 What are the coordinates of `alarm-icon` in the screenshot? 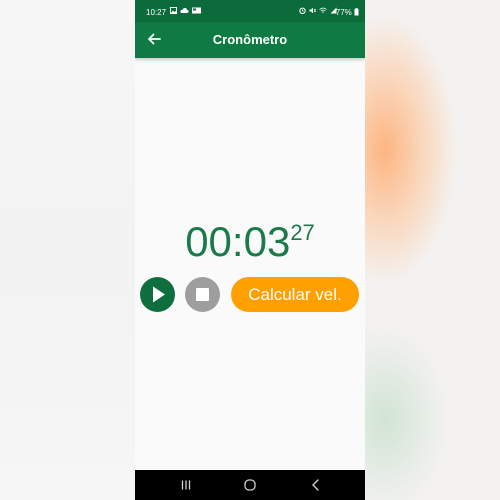 It's located at (302, 10).